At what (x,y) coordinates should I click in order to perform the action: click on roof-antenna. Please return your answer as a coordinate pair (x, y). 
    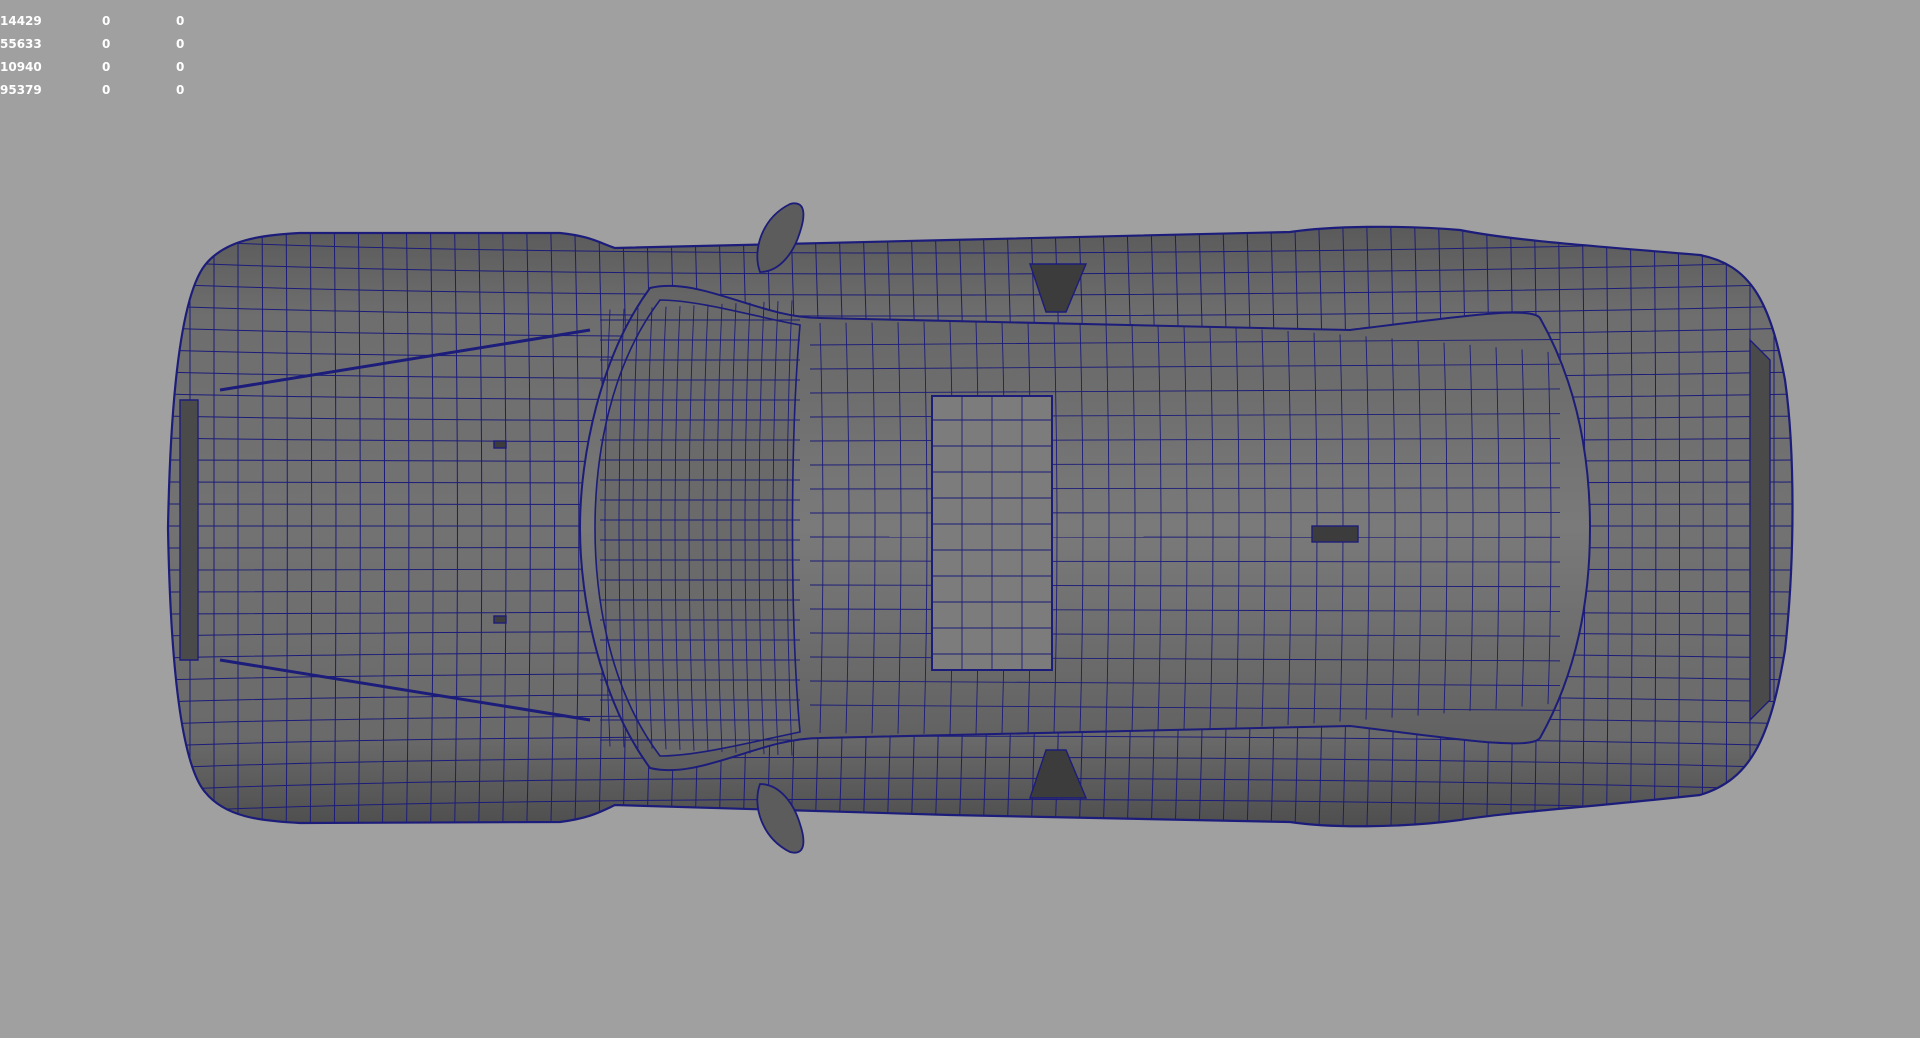
    Looking at the image, I should click on (1335, 534).